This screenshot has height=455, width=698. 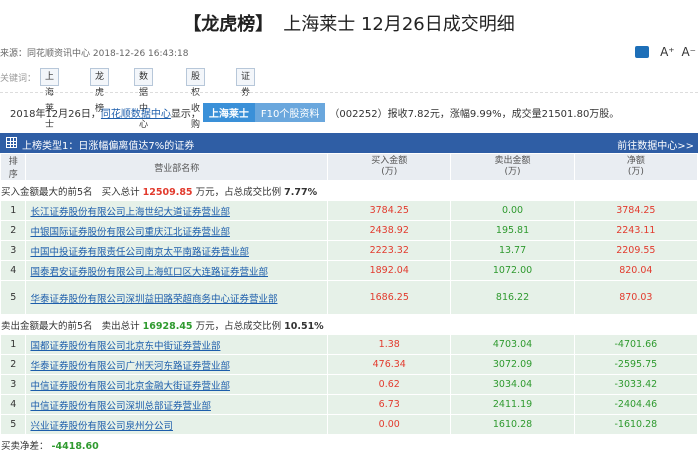 I want to click on row-sell: 2411.19, so click(x=512, y=404).